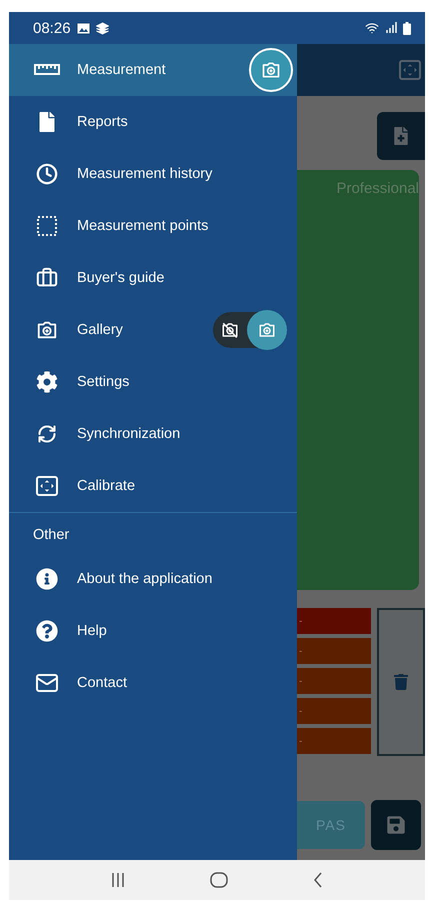 This screenshot has width=429, height=902. What do you see at coordinates (153, 434) in the screenshot?
I see `menu-item: Synchronization` at bounding box center [153, 434].